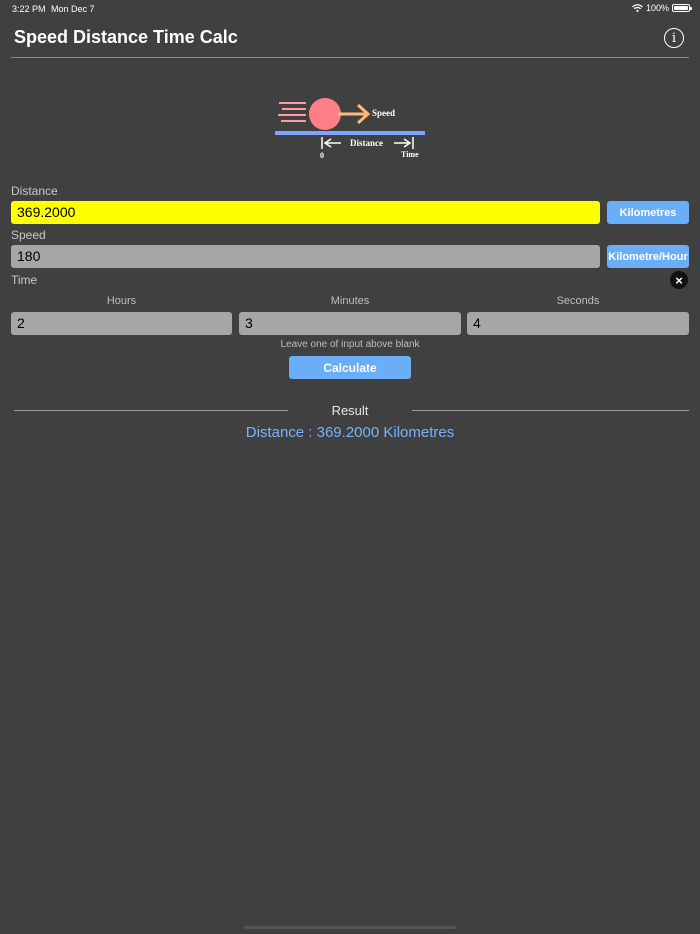 This screenshot has height=934, width=700. Describe the element at coordinates (24, 280) in the screenshot. I see `time-label: Time` at that location.